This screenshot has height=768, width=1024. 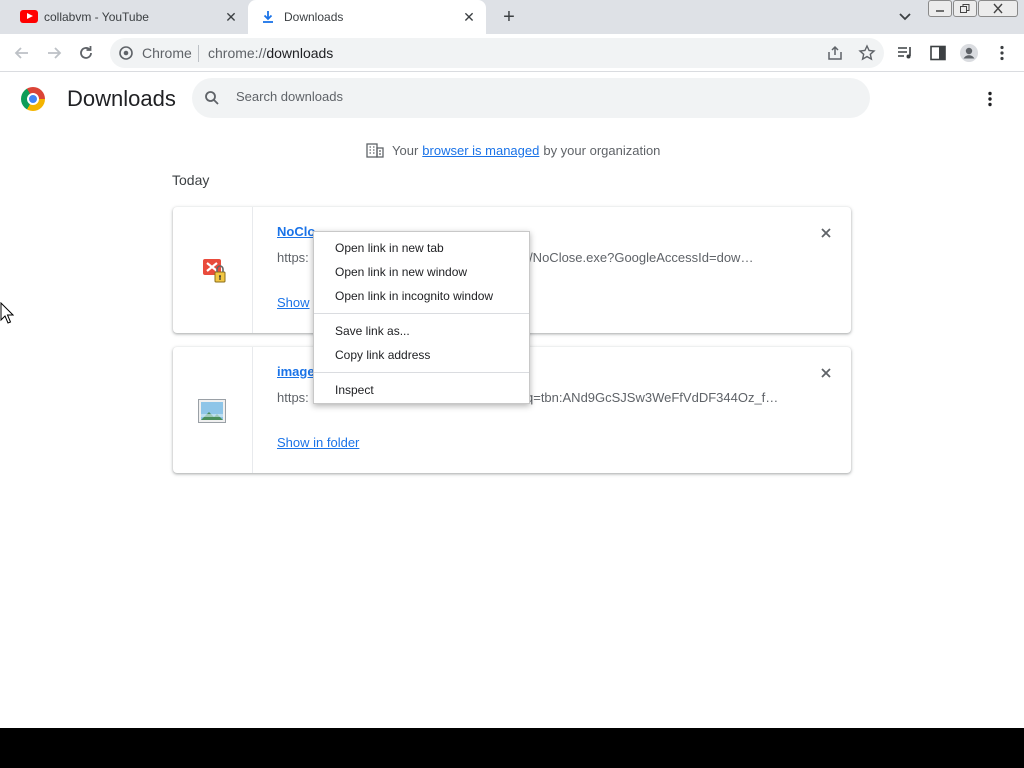 I want to click on youtube-icon, so click(x=29, y=17).